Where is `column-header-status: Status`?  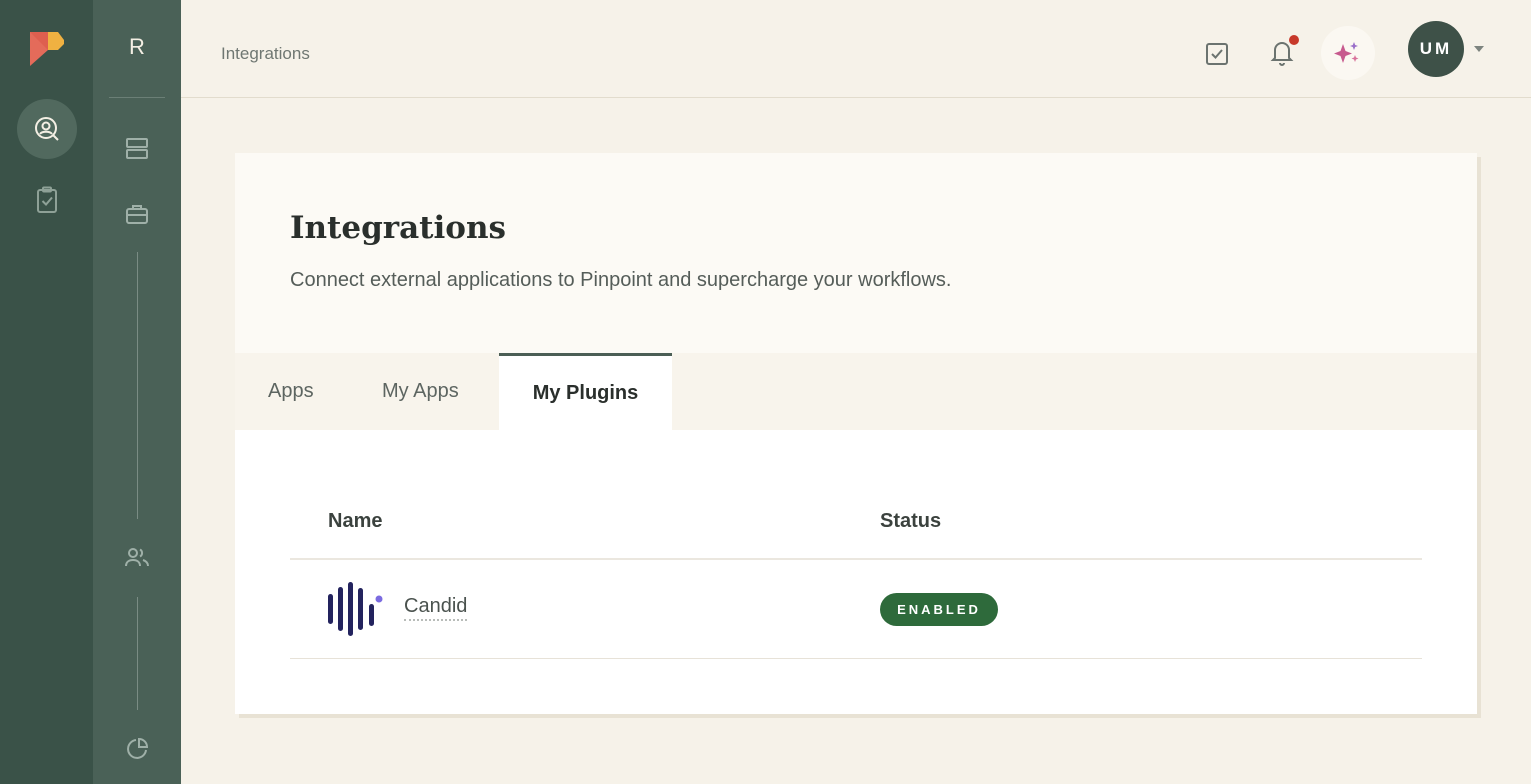 column-header-status: Status is located at coordinates (911, 521).